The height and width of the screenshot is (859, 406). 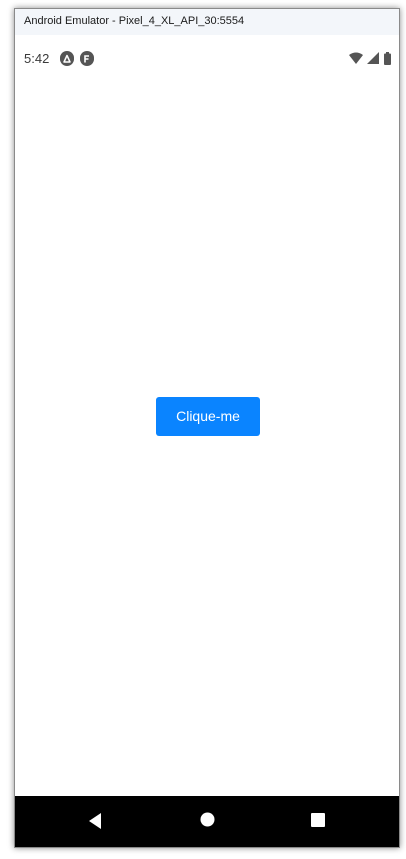 What do you see at coordinates (67, 58) in the screenshot?
I see `app-notification-icon-a` at bounding box center [67, 58].